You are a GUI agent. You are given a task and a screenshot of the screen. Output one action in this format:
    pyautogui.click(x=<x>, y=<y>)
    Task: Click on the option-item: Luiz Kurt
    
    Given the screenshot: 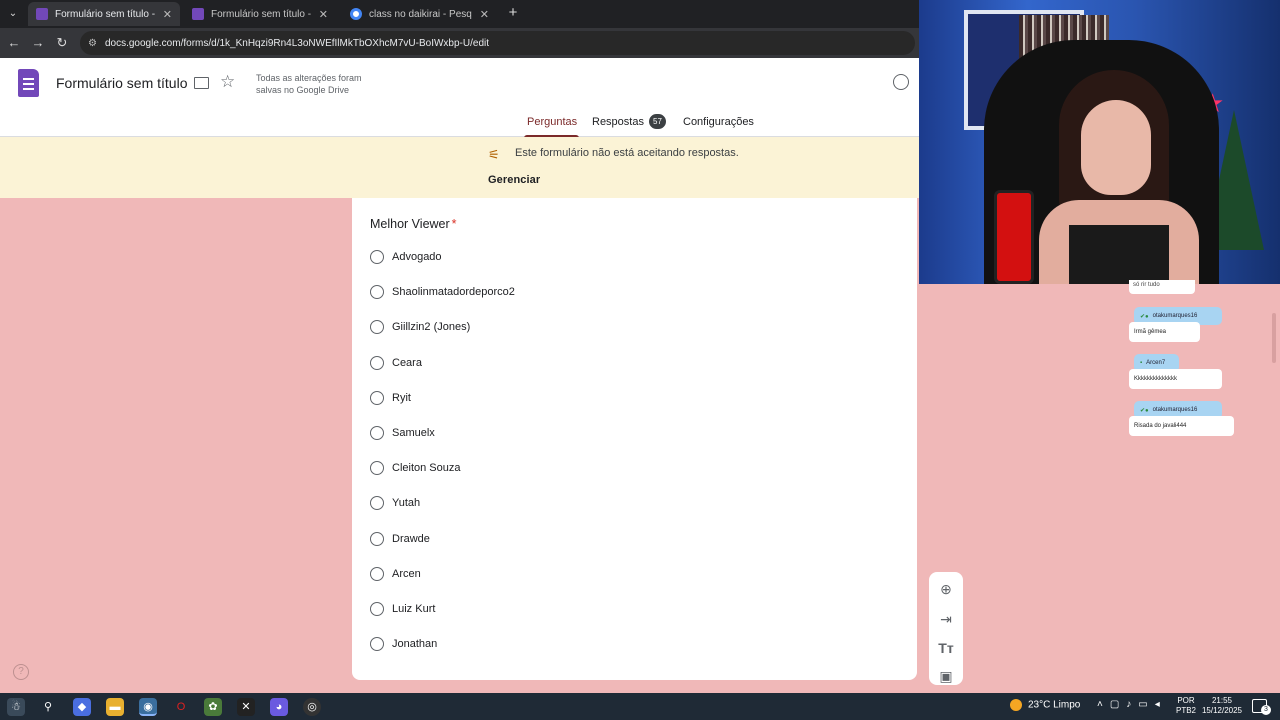 What is the action you would take?
    pyautogui.click(x=402, y=609)
    